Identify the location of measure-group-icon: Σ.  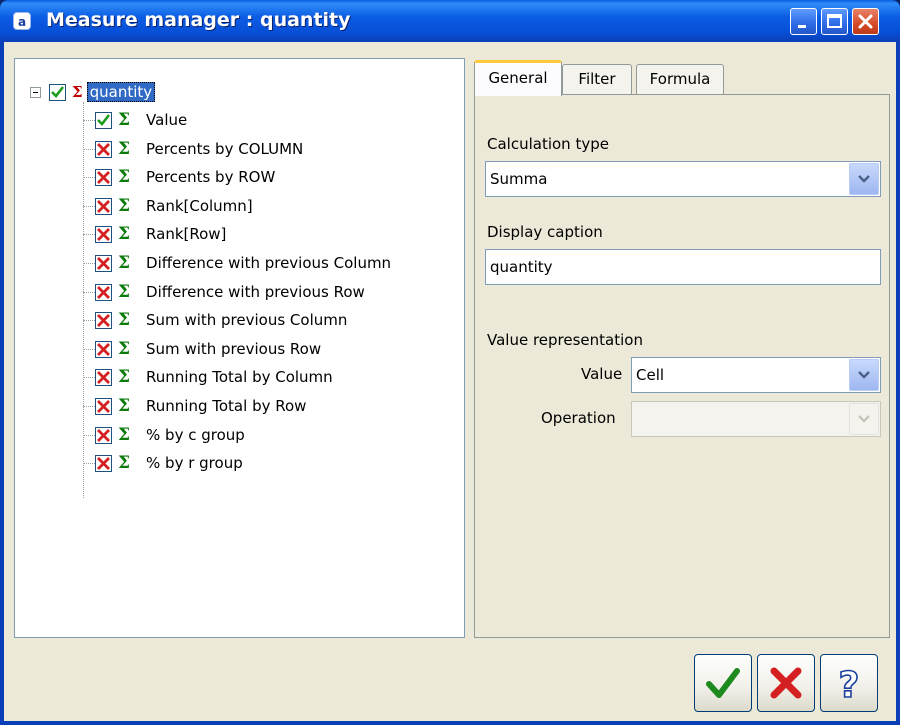
(77, 92).